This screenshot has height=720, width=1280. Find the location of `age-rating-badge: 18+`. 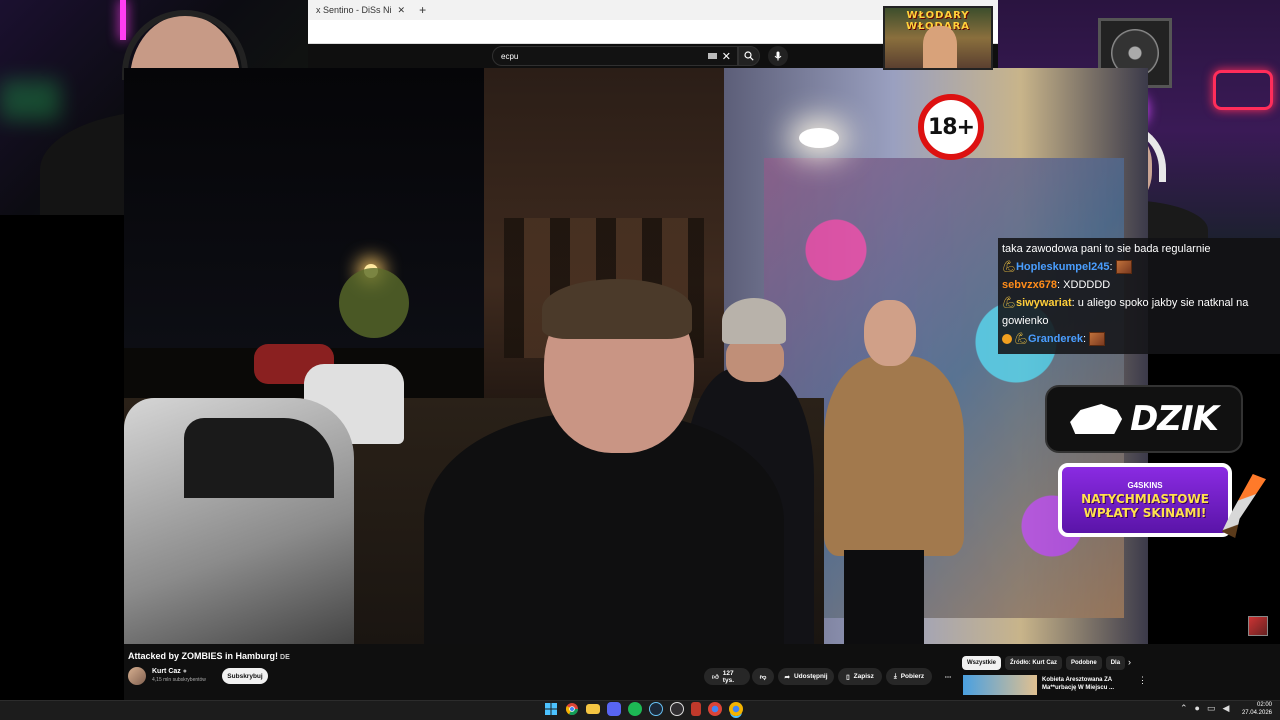

age-rating-badge: 18+ is located at coordinates (951, 127).